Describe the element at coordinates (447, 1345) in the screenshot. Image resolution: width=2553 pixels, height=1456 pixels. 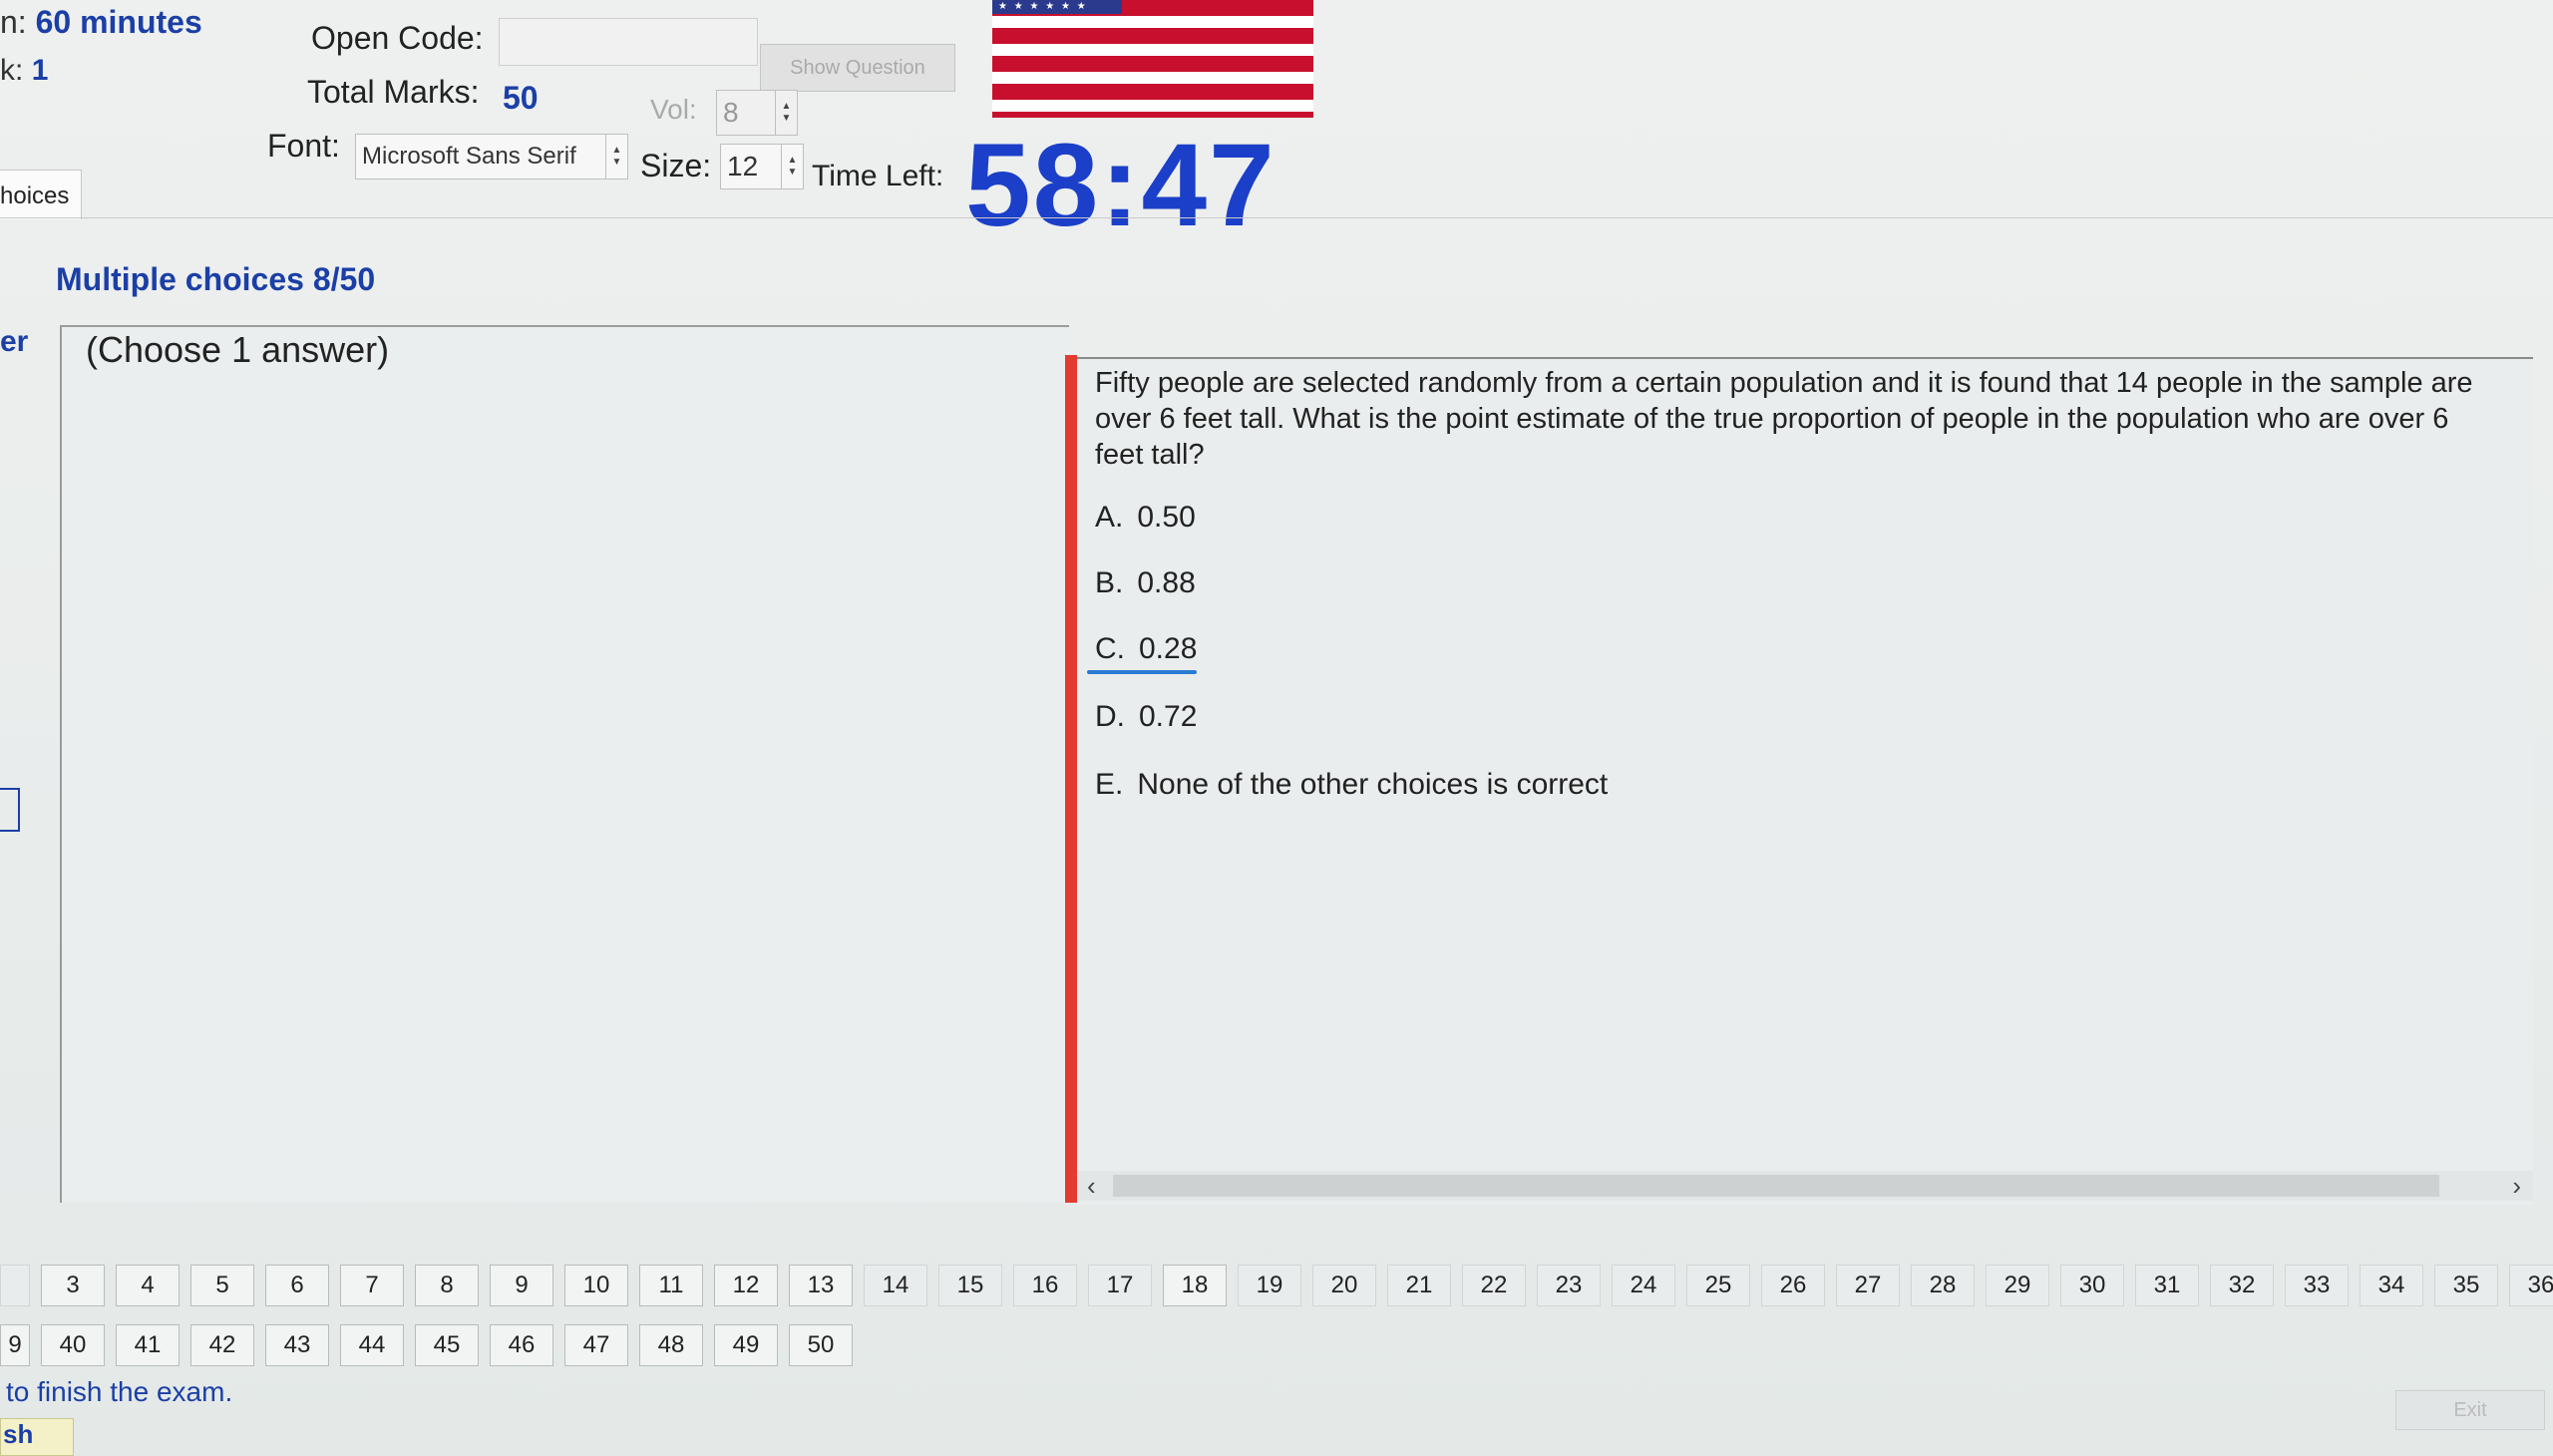
I see `question-nav-button-45: 45` at that location.